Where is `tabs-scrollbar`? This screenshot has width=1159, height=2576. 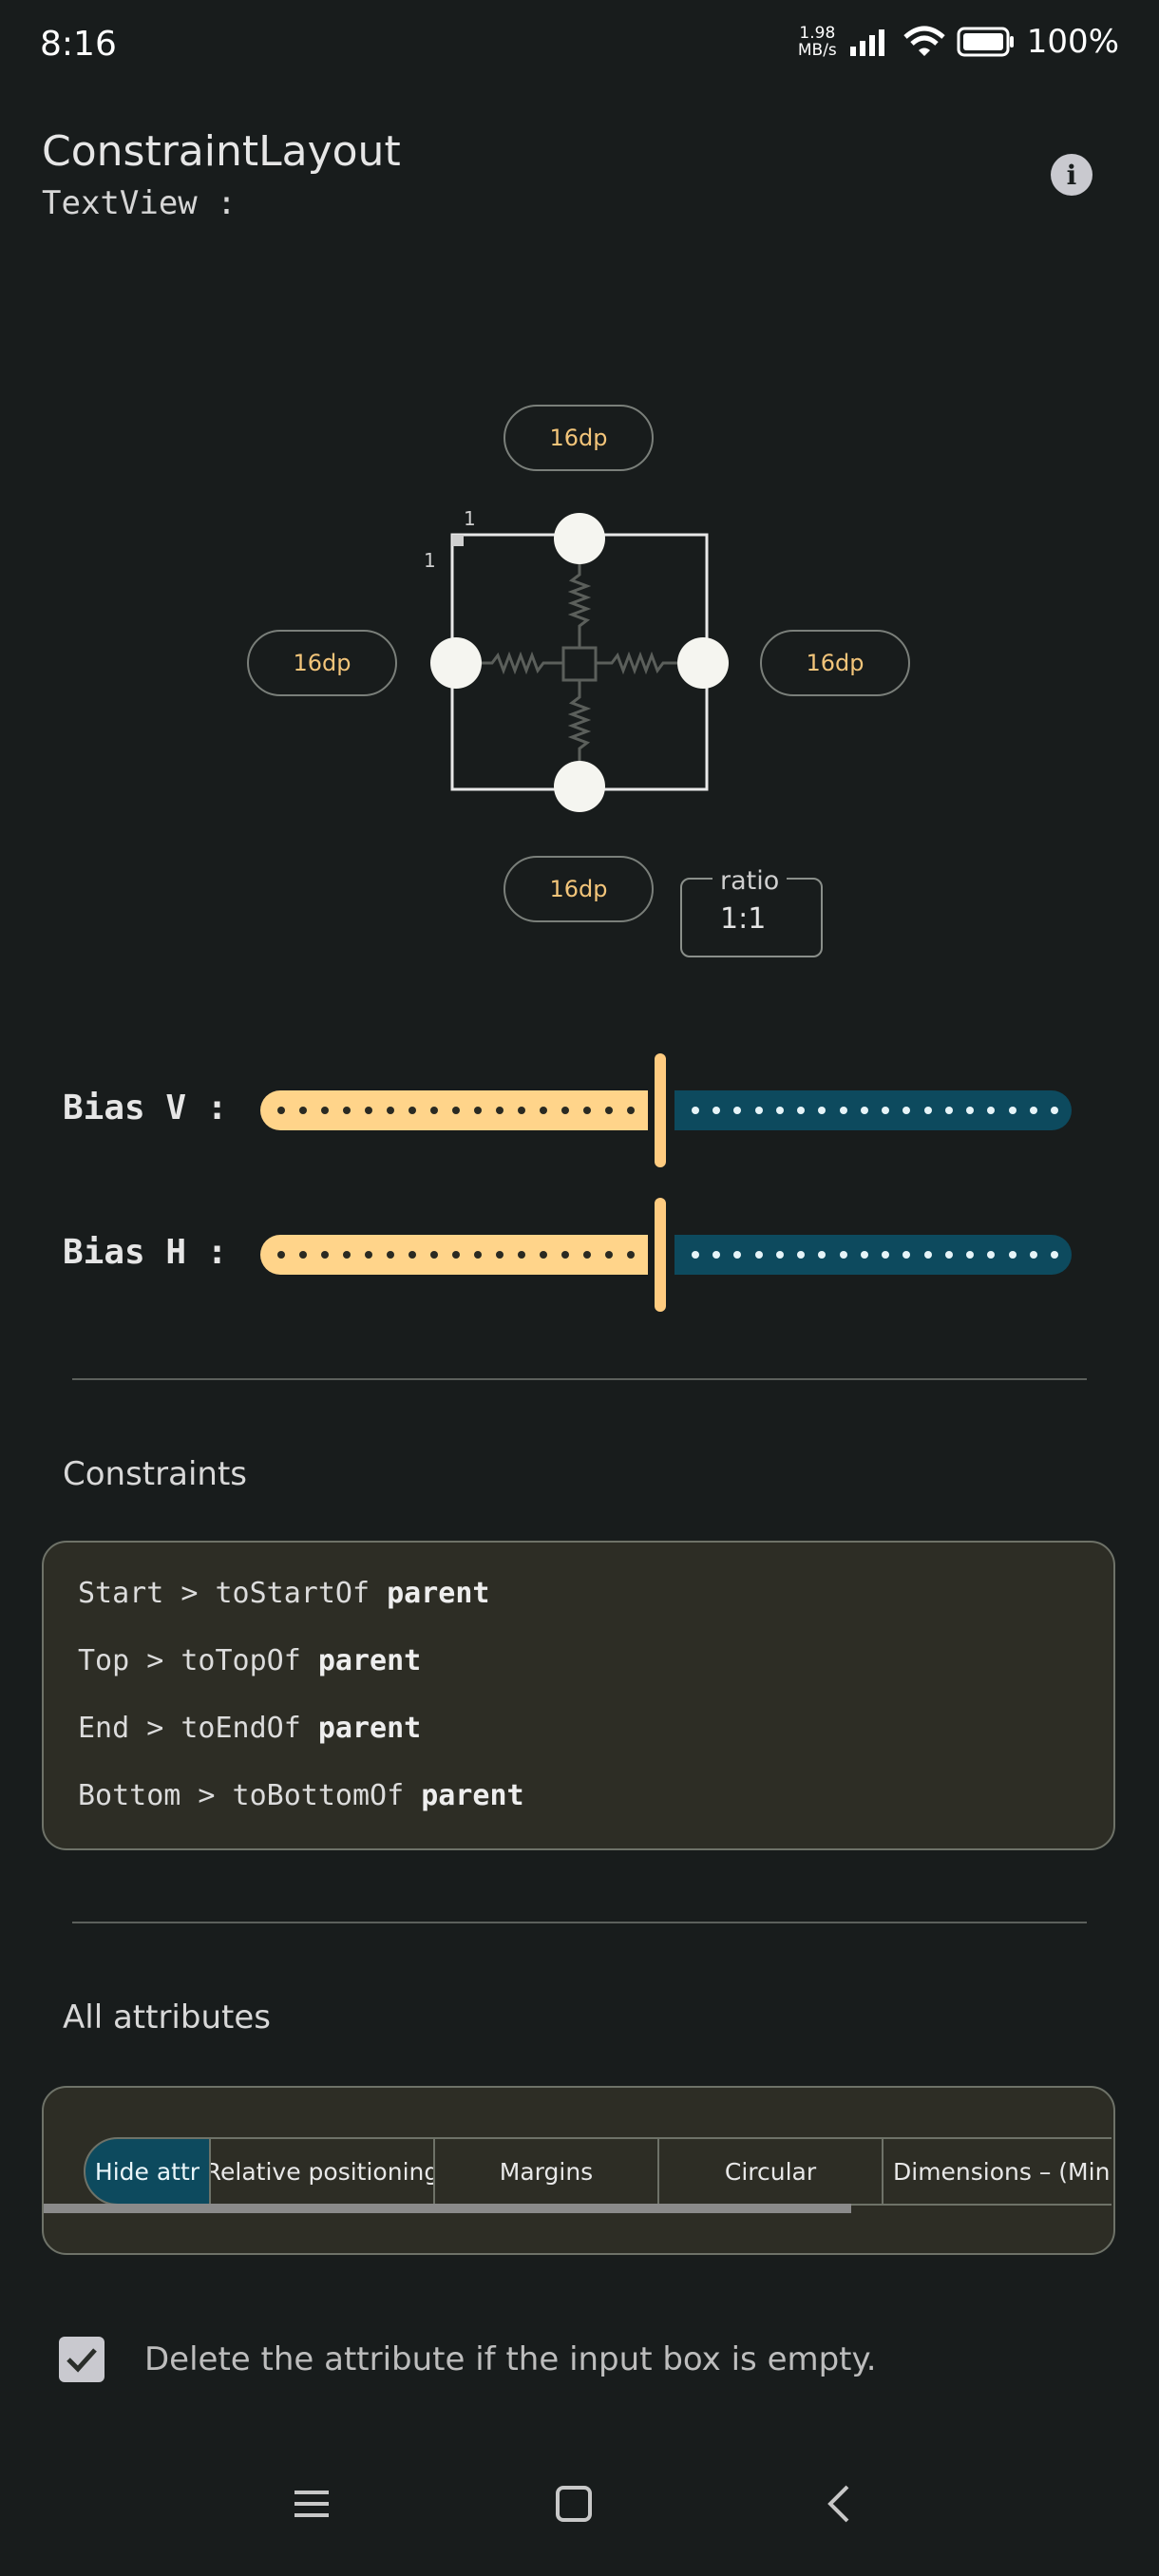
tabs-scrollbar is located at coordinates (447, 2208).